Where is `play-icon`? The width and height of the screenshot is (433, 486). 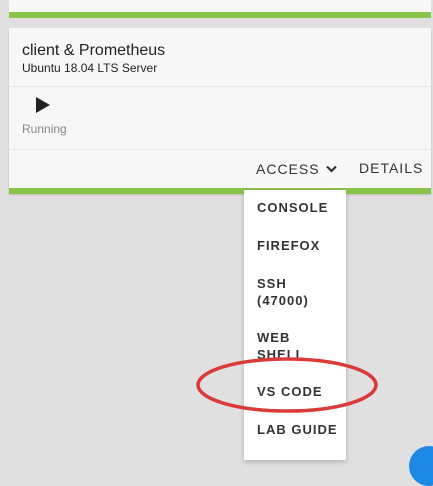
play-icon is located at coordinates (43, 105).